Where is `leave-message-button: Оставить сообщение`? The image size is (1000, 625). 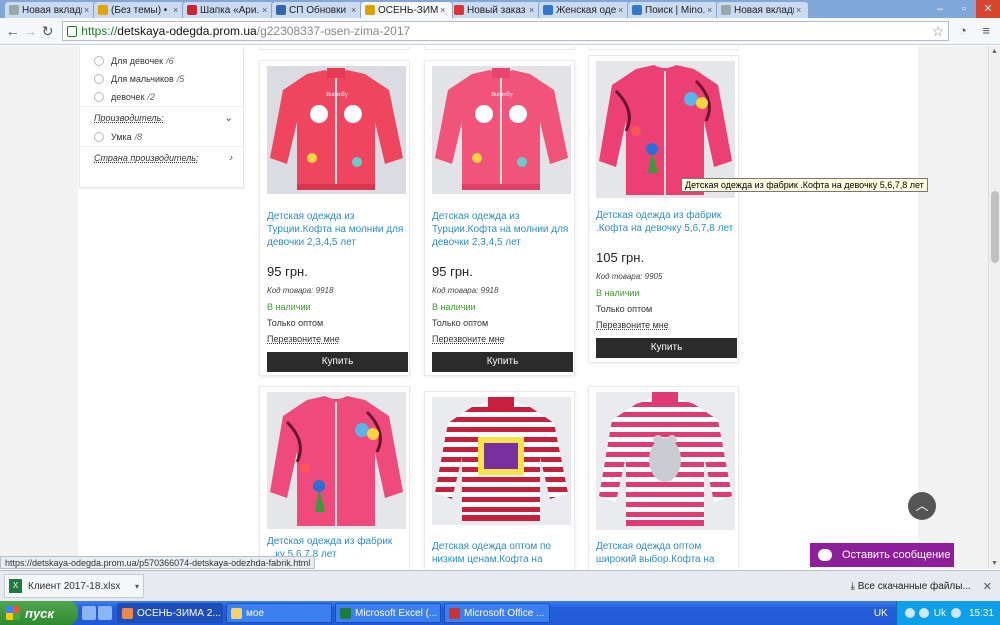
leave-message-button: Оставить сообщение is located at coordinates (882, 555).